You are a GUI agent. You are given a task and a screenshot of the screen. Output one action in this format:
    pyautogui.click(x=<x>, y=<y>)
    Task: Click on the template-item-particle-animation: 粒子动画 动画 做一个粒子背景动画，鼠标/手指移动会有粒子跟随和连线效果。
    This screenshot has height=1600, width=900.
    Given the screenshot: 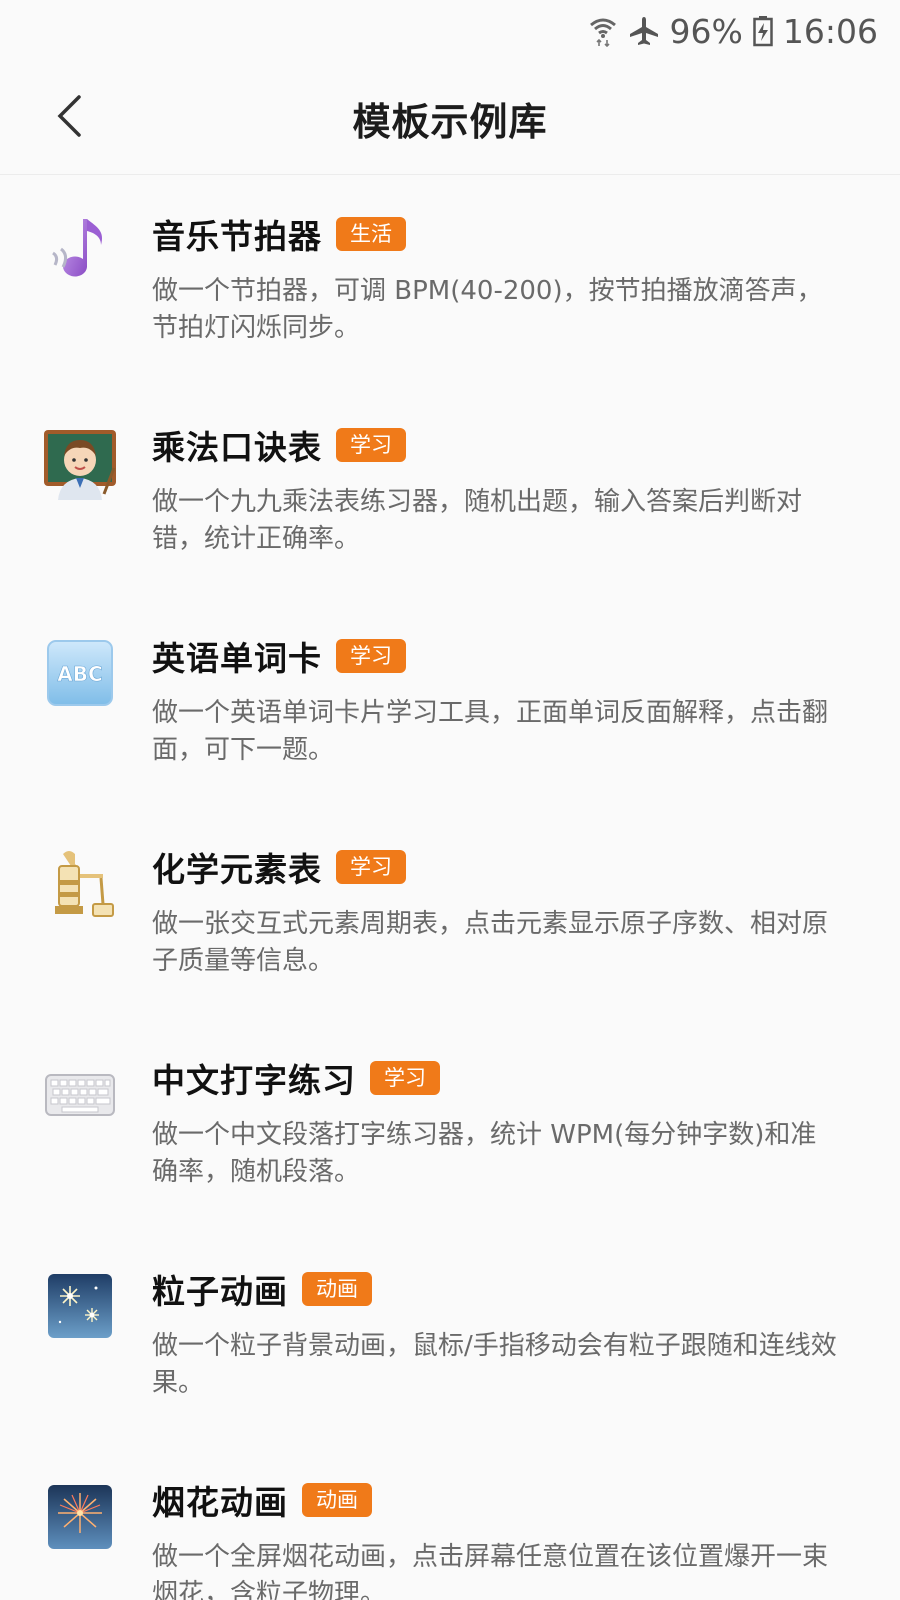 What is the action you would take?
    pyautogui.click(x=450, y=1335)
    